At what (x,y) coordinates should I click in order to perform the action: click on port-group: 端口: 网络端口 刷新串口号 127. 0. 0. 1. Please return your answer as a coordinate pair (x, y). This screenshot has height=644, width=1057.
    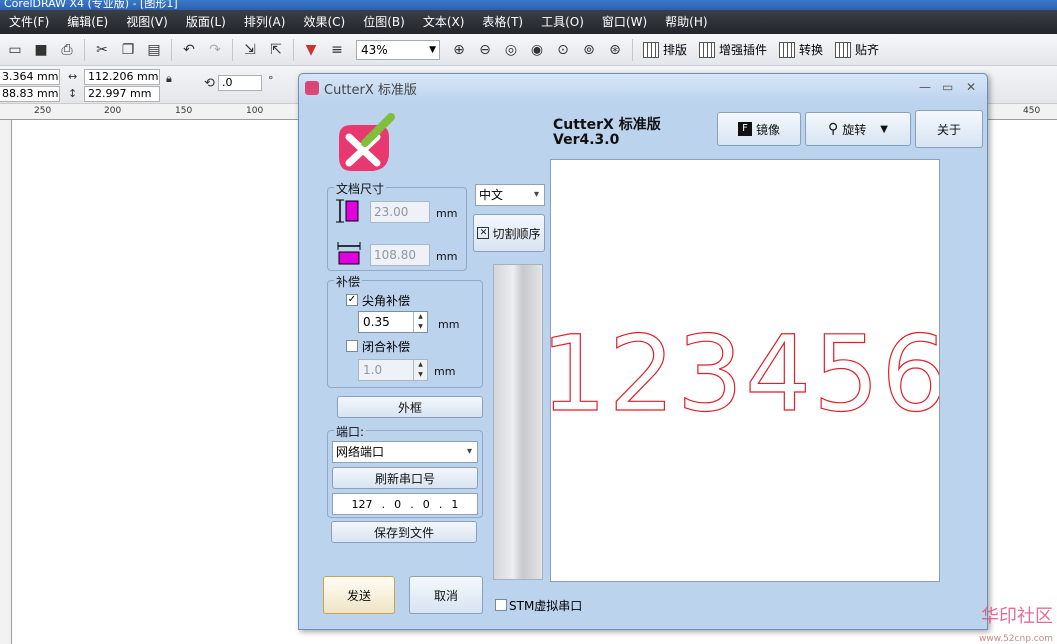
    Looking at the image, I should click on (405, 470).